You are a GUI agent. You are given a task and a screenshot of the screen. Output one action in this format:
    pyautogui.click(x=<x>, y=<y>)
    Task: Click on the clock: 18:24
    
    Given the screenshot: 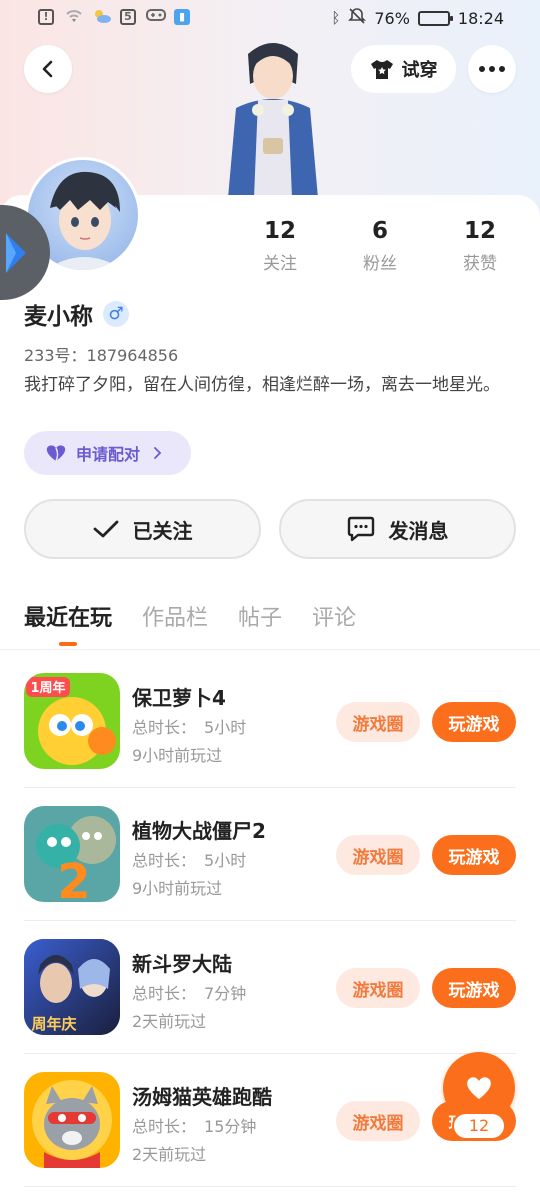 What is the action you would take?
    pyautogui.click(x=480, y=18)
    